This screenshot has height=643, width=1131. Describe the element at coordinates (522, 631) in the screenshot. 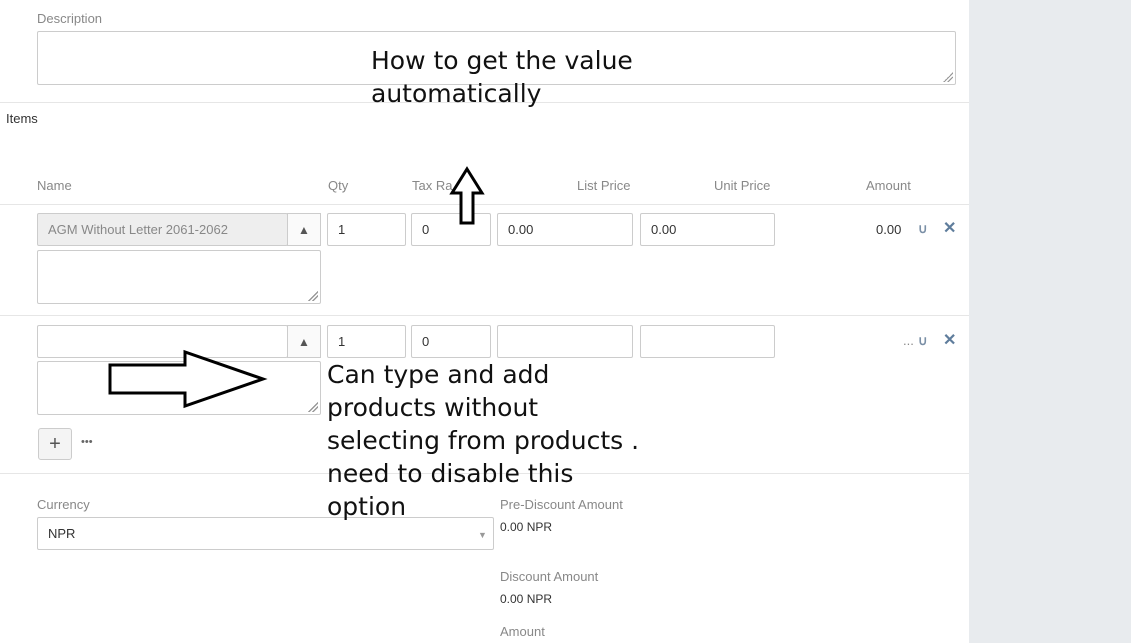

I see `amount-total-label: Amount` at that location.